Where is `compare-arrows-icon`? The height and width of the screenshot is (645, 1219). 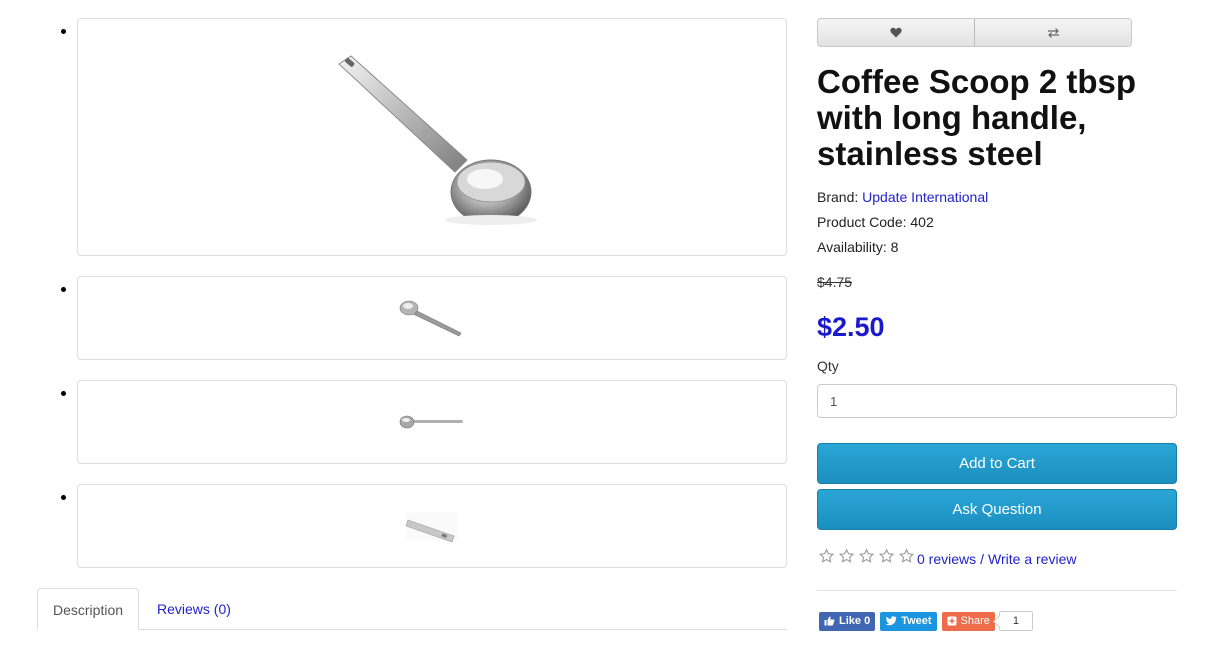
compare-arrows-icon is located at coordinates (1053, 32).